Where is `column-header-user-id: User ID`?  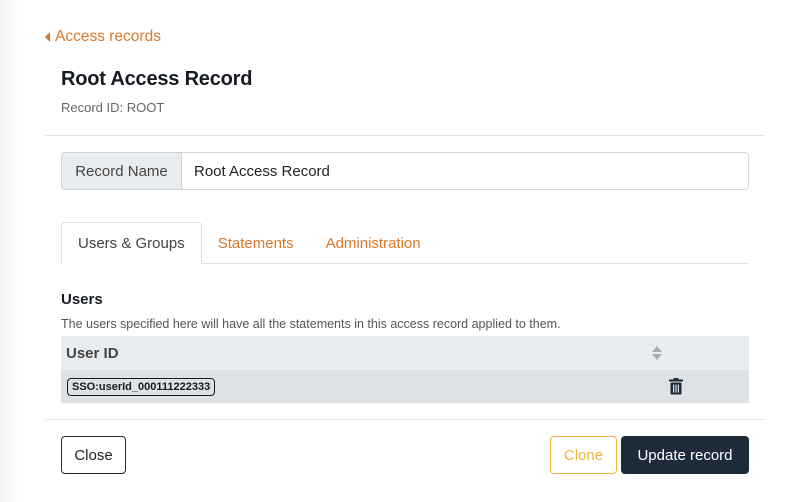 column-header-user-id: User ID is located at coordinates (90, 353).